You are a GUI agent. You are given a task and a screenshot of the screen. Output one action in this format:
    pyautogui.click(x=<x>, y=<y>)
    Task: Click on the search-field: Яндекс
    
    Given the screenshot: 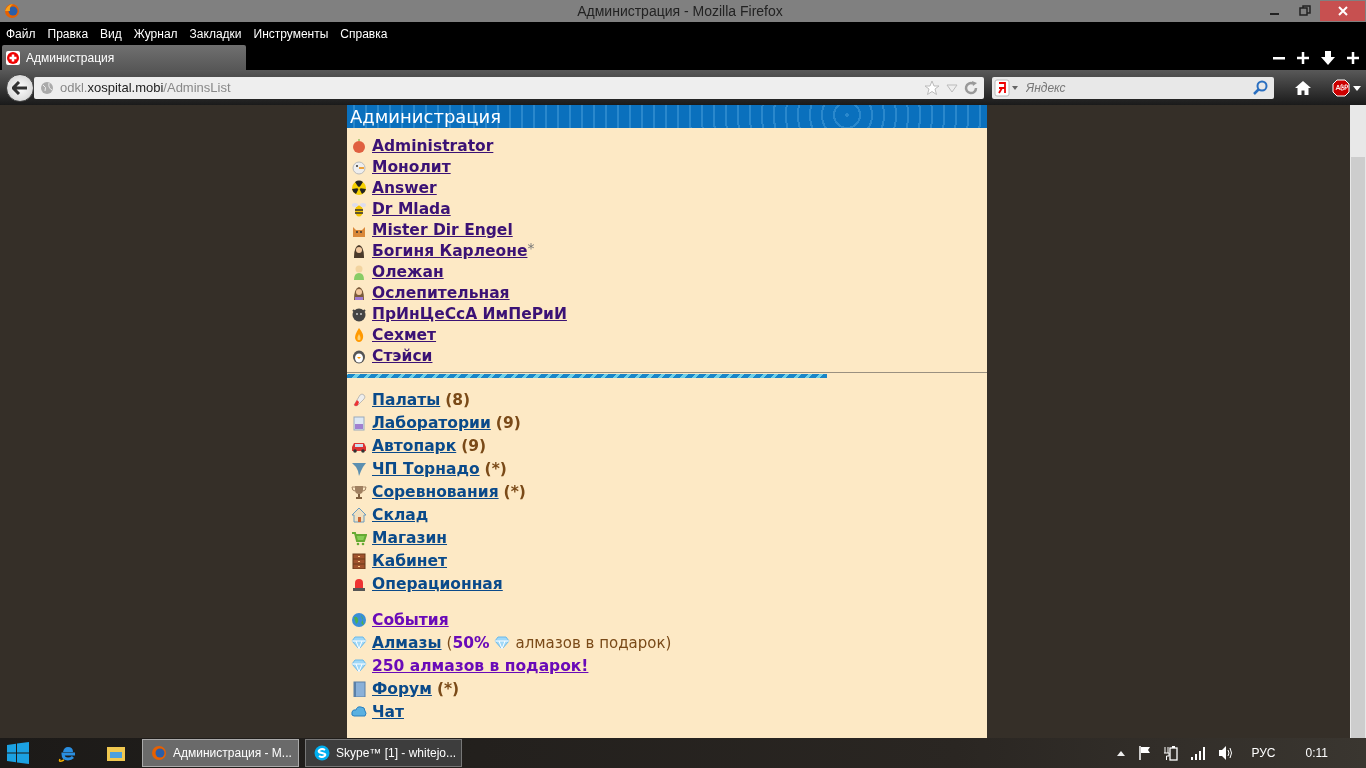 What is the action you would take?
    pyautogui.click(x=1136, y=87)
    